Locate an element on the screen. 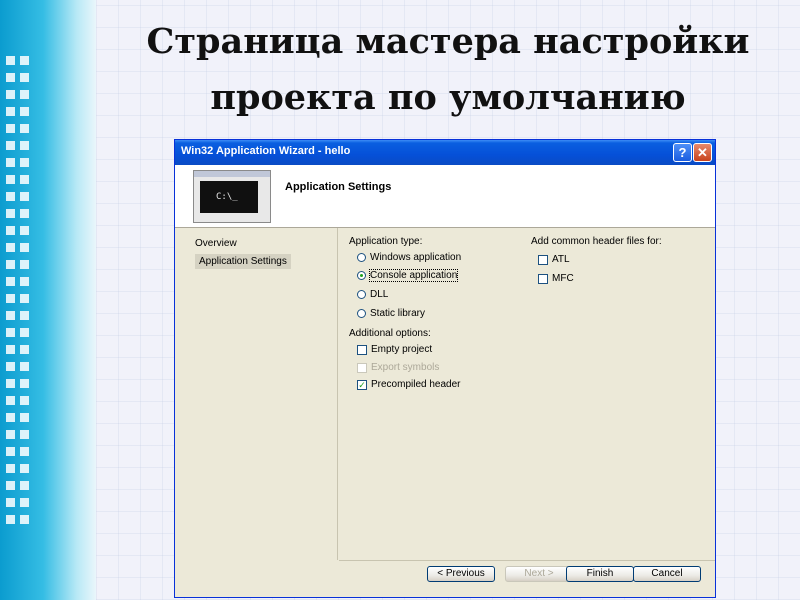 This screenshot has height=600, width=800. radio-label: DLL is located at coordinates (379, 294).